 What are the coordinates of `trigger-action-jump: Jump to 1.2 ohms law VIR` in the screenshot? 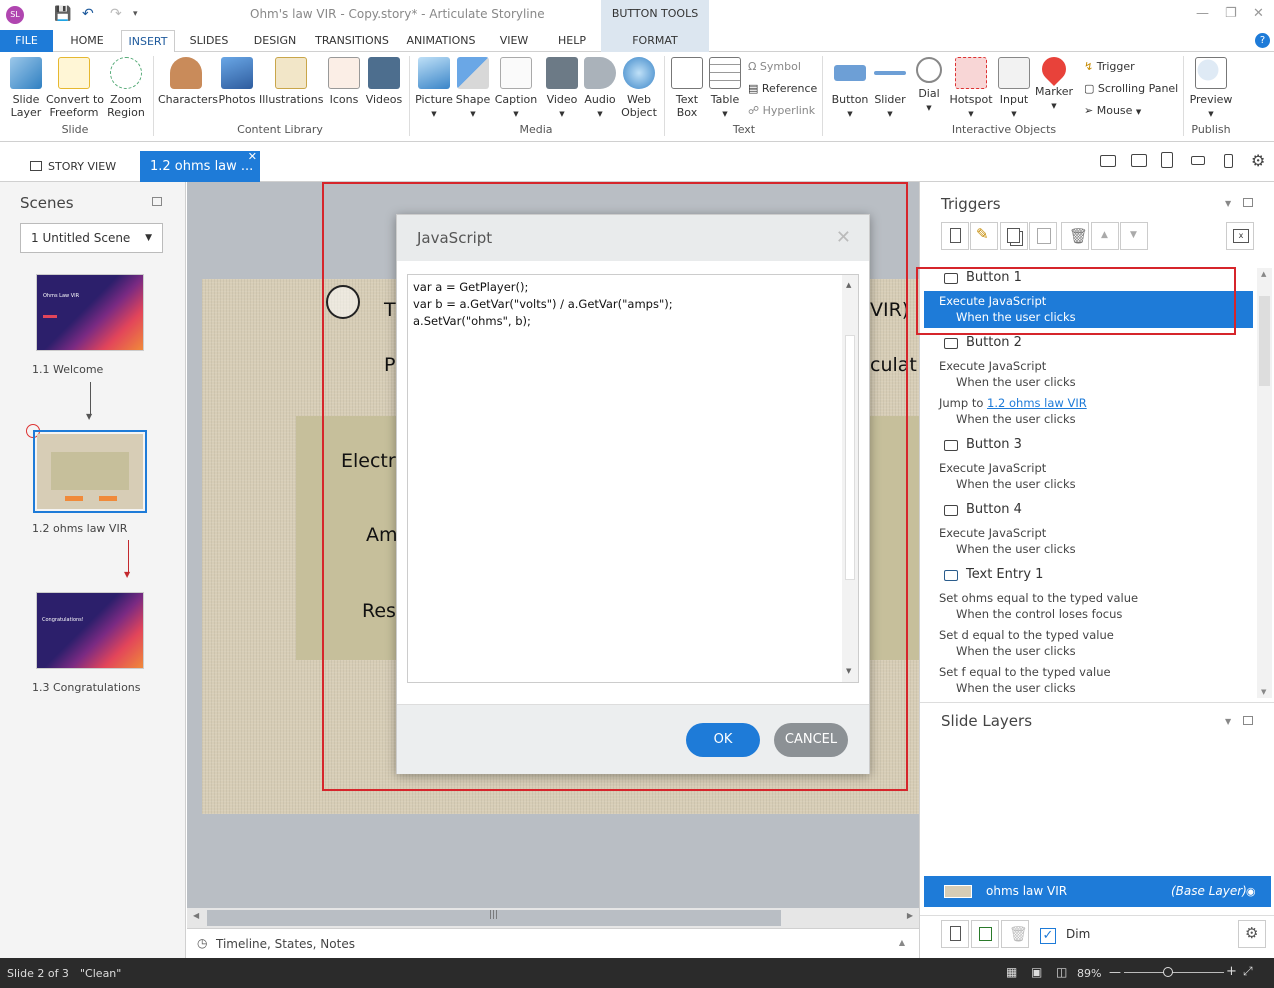 It's located at (1013, 403).